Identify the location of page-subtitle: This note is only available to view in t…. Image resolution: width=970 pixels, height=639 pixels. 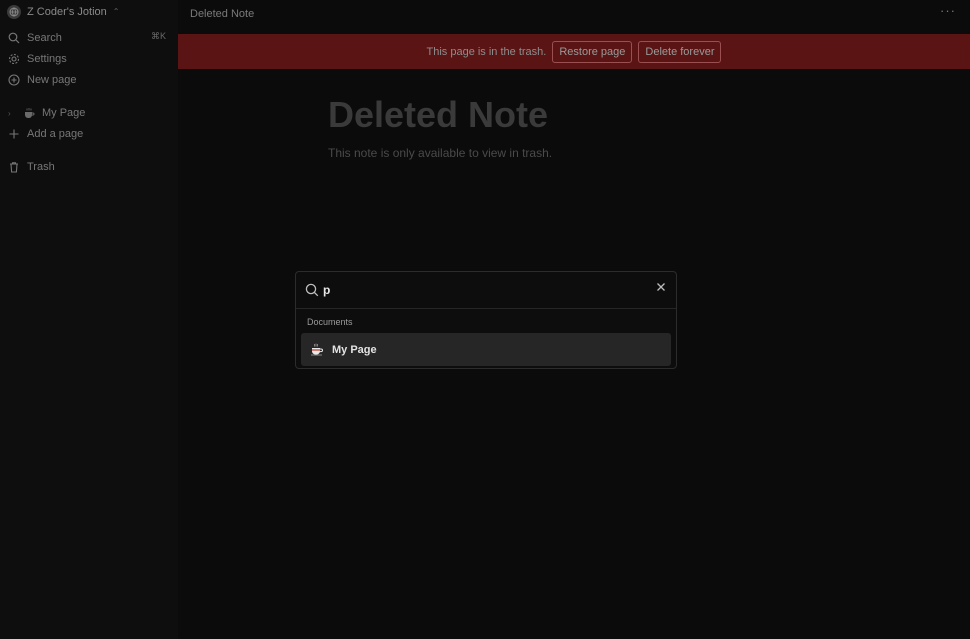
(440, 153).